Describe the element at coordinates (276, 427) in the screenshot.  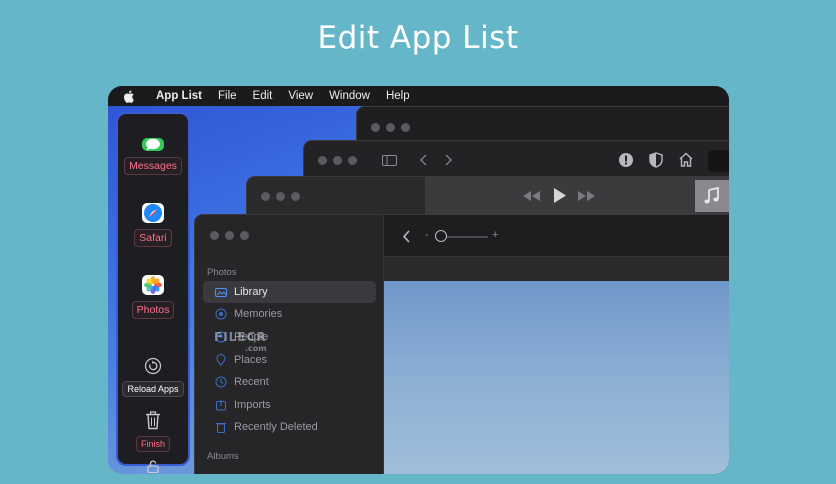
I see `sidebar-item-label: Recently Deleted` at that location.